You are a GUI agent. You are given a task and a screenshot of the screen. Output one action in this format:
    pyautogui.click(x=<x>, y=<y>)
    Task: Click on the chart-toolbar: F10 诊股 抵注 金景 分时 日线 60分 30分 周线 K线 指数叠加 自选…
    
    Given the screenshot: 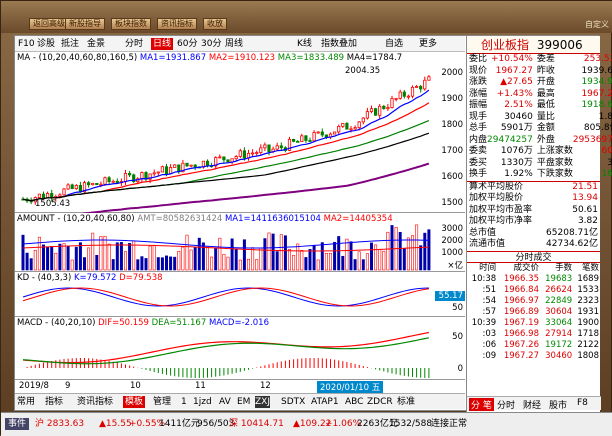 What is the action you would take?
    pyautogui.click(x=240, y=44)
    